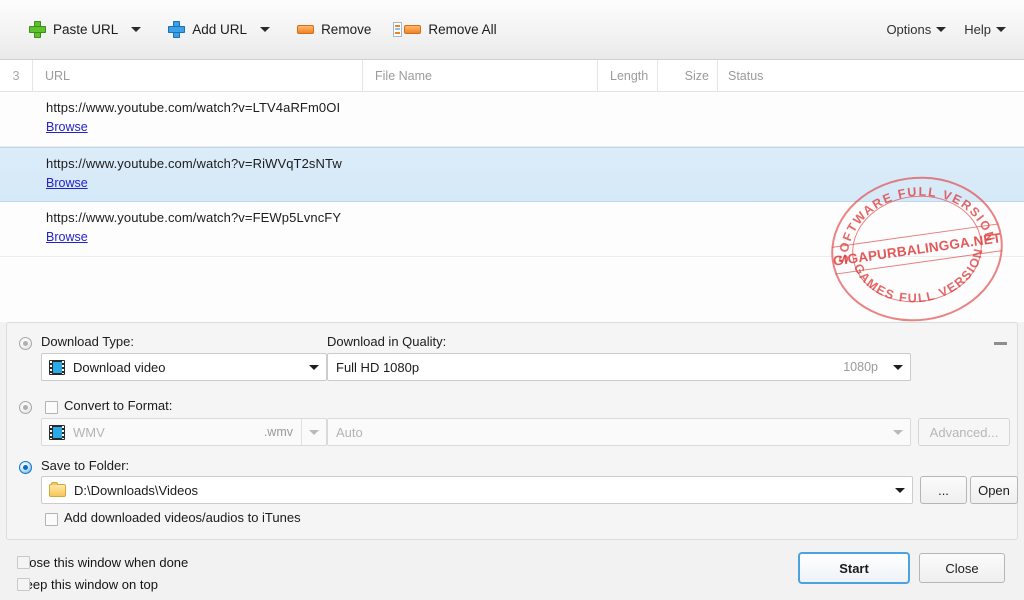 This screenshot has height=600, width=1024. I want to click on radio-convert-to-format, so click(25, 407).